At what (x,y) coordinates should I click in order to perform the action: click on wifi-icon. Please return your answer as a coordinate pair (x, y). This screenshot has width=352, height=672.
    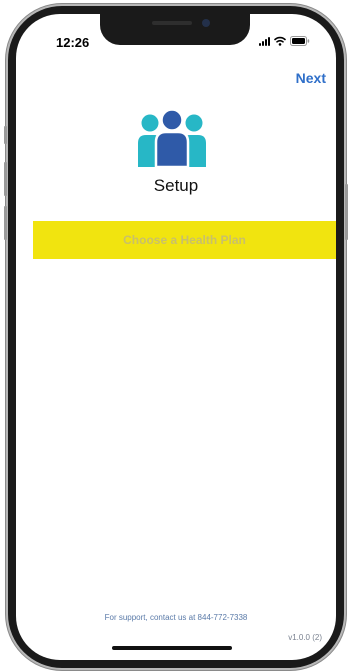
    Looking at the image, I should click on (280, 41).